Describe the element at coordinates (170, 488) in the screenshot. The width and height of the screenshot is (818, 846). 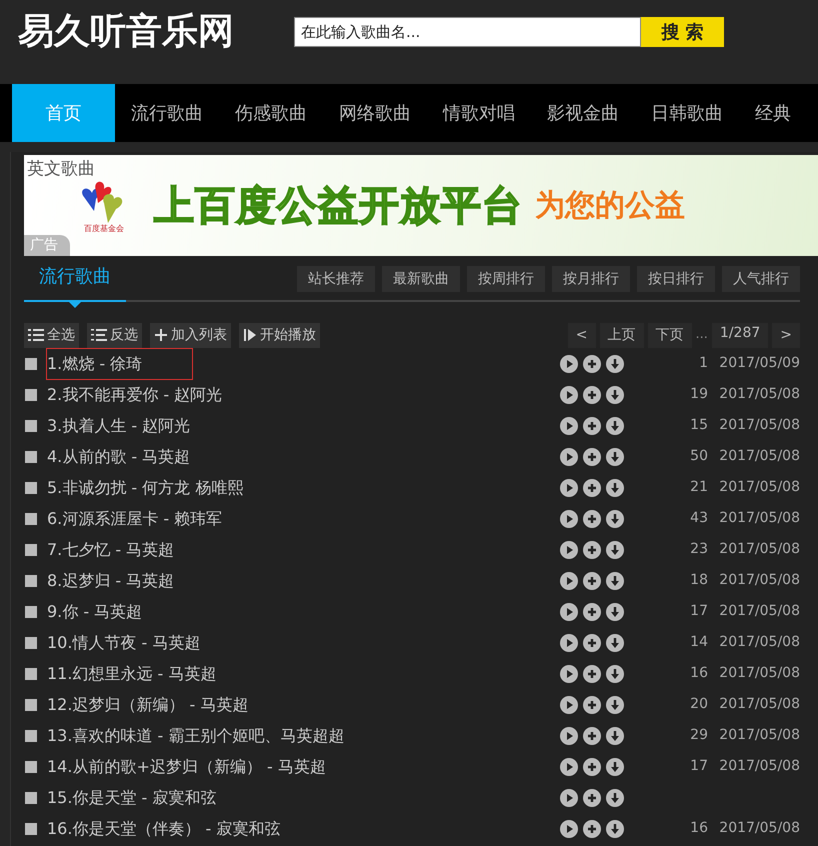
I see `song-title: 5.非诚勿扰 - 何方龙 杨唯熙` at that location.